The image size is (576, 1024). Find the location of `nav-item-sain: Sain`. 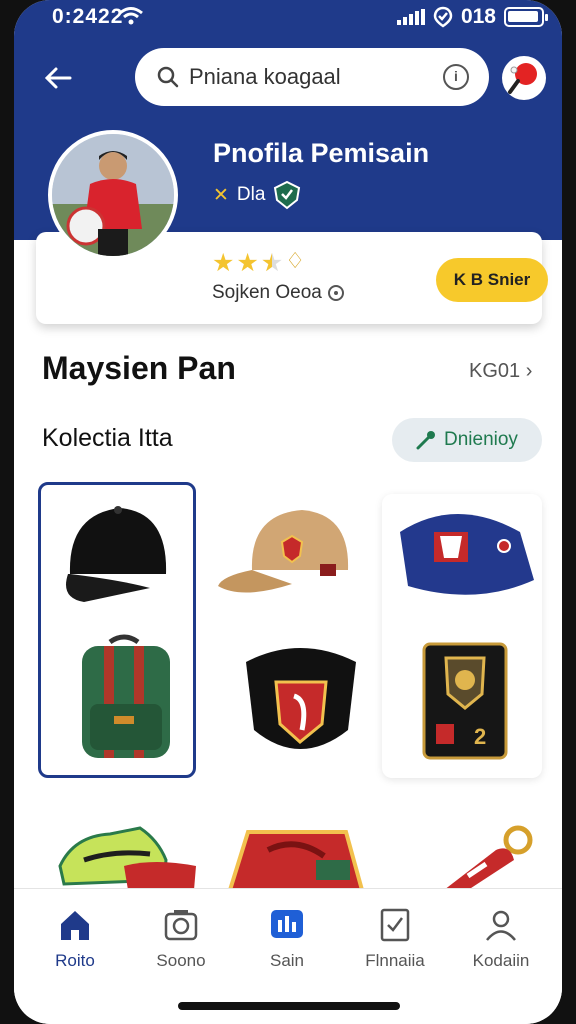

nav-item-sain: Sain is located at coordinates (287, 939).